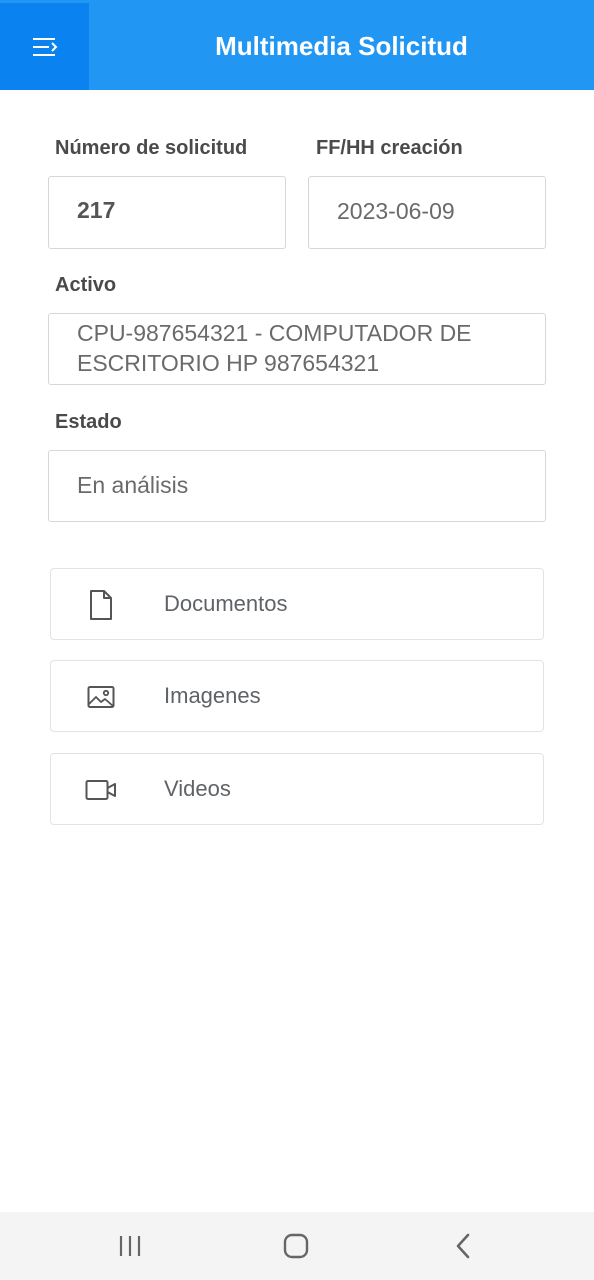  What do you see at coordinates (228, 363) in the screenshot?
I see `asset-value-line2: ESCRITORIO HP 987654321` at bounding box center [228, 363].